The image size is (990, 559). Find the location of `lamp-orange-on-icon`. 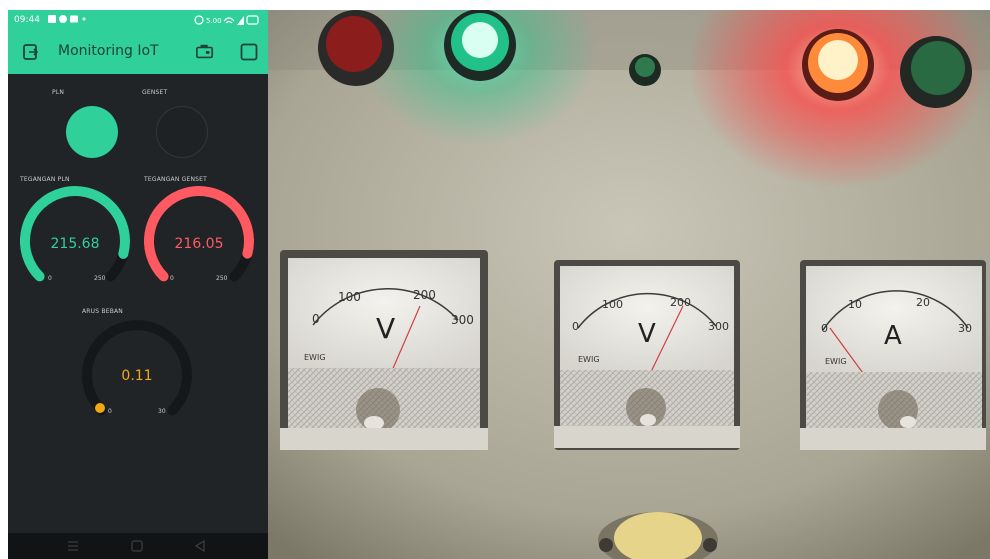

lamp-orange-on-icon is located at coordinates (838, 65).